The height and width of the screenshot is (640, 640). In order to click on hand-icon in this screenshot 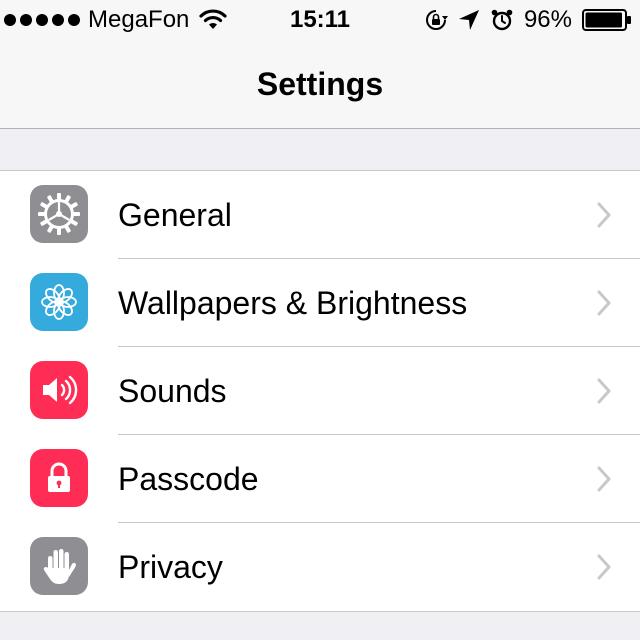, I will do `click(59, 566)`.